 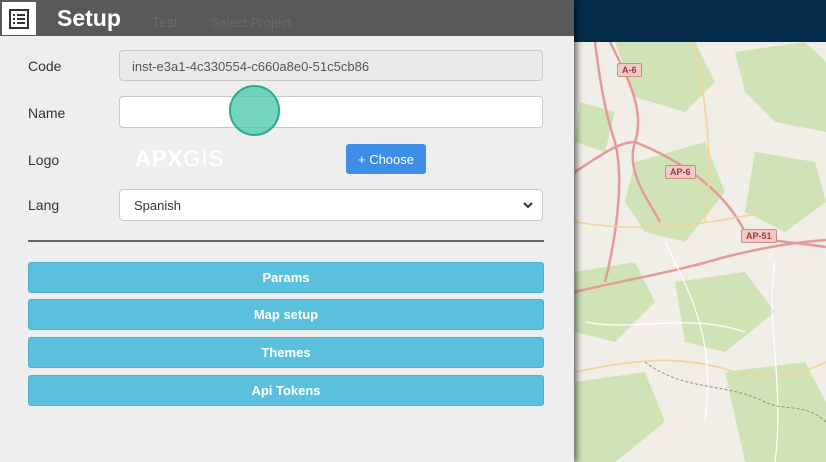 What do you see at coordinates (44, 160) in the screenshot?
I see `logo-label: Logo` at bounding box center [44, 160].